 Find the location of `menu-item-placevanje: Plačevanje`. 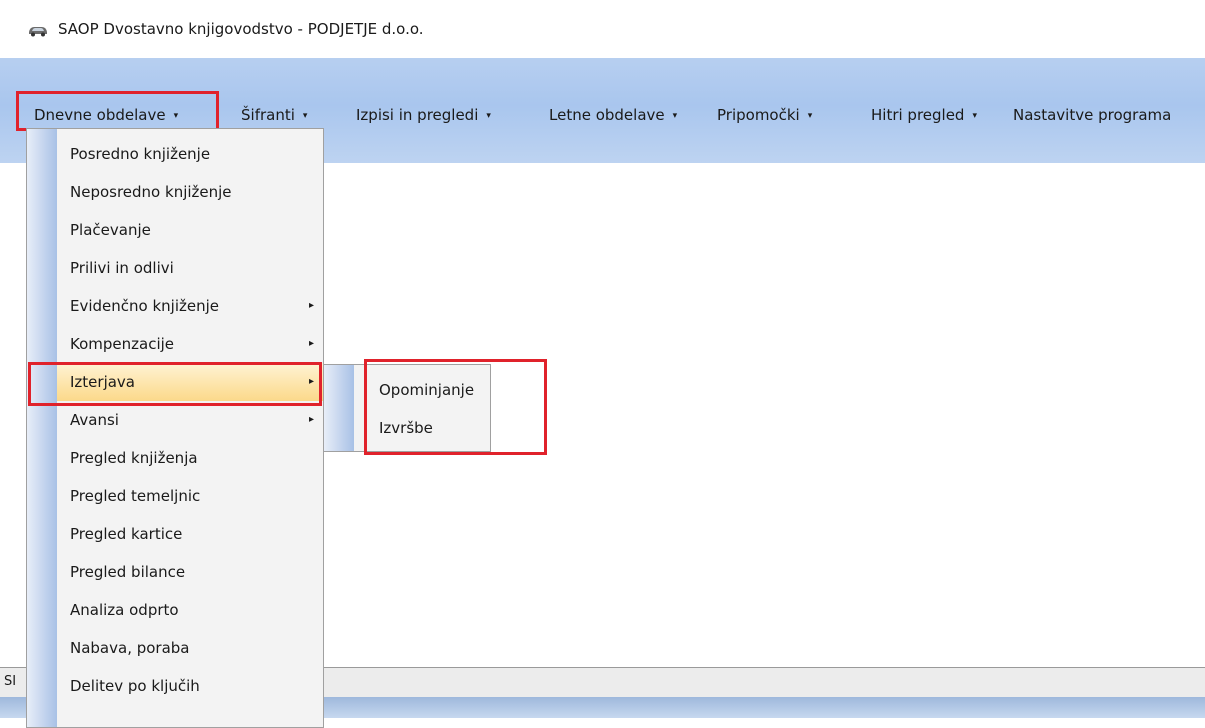

menu-item-placevanje: Plačevanje is located at coordinates (190, 230).